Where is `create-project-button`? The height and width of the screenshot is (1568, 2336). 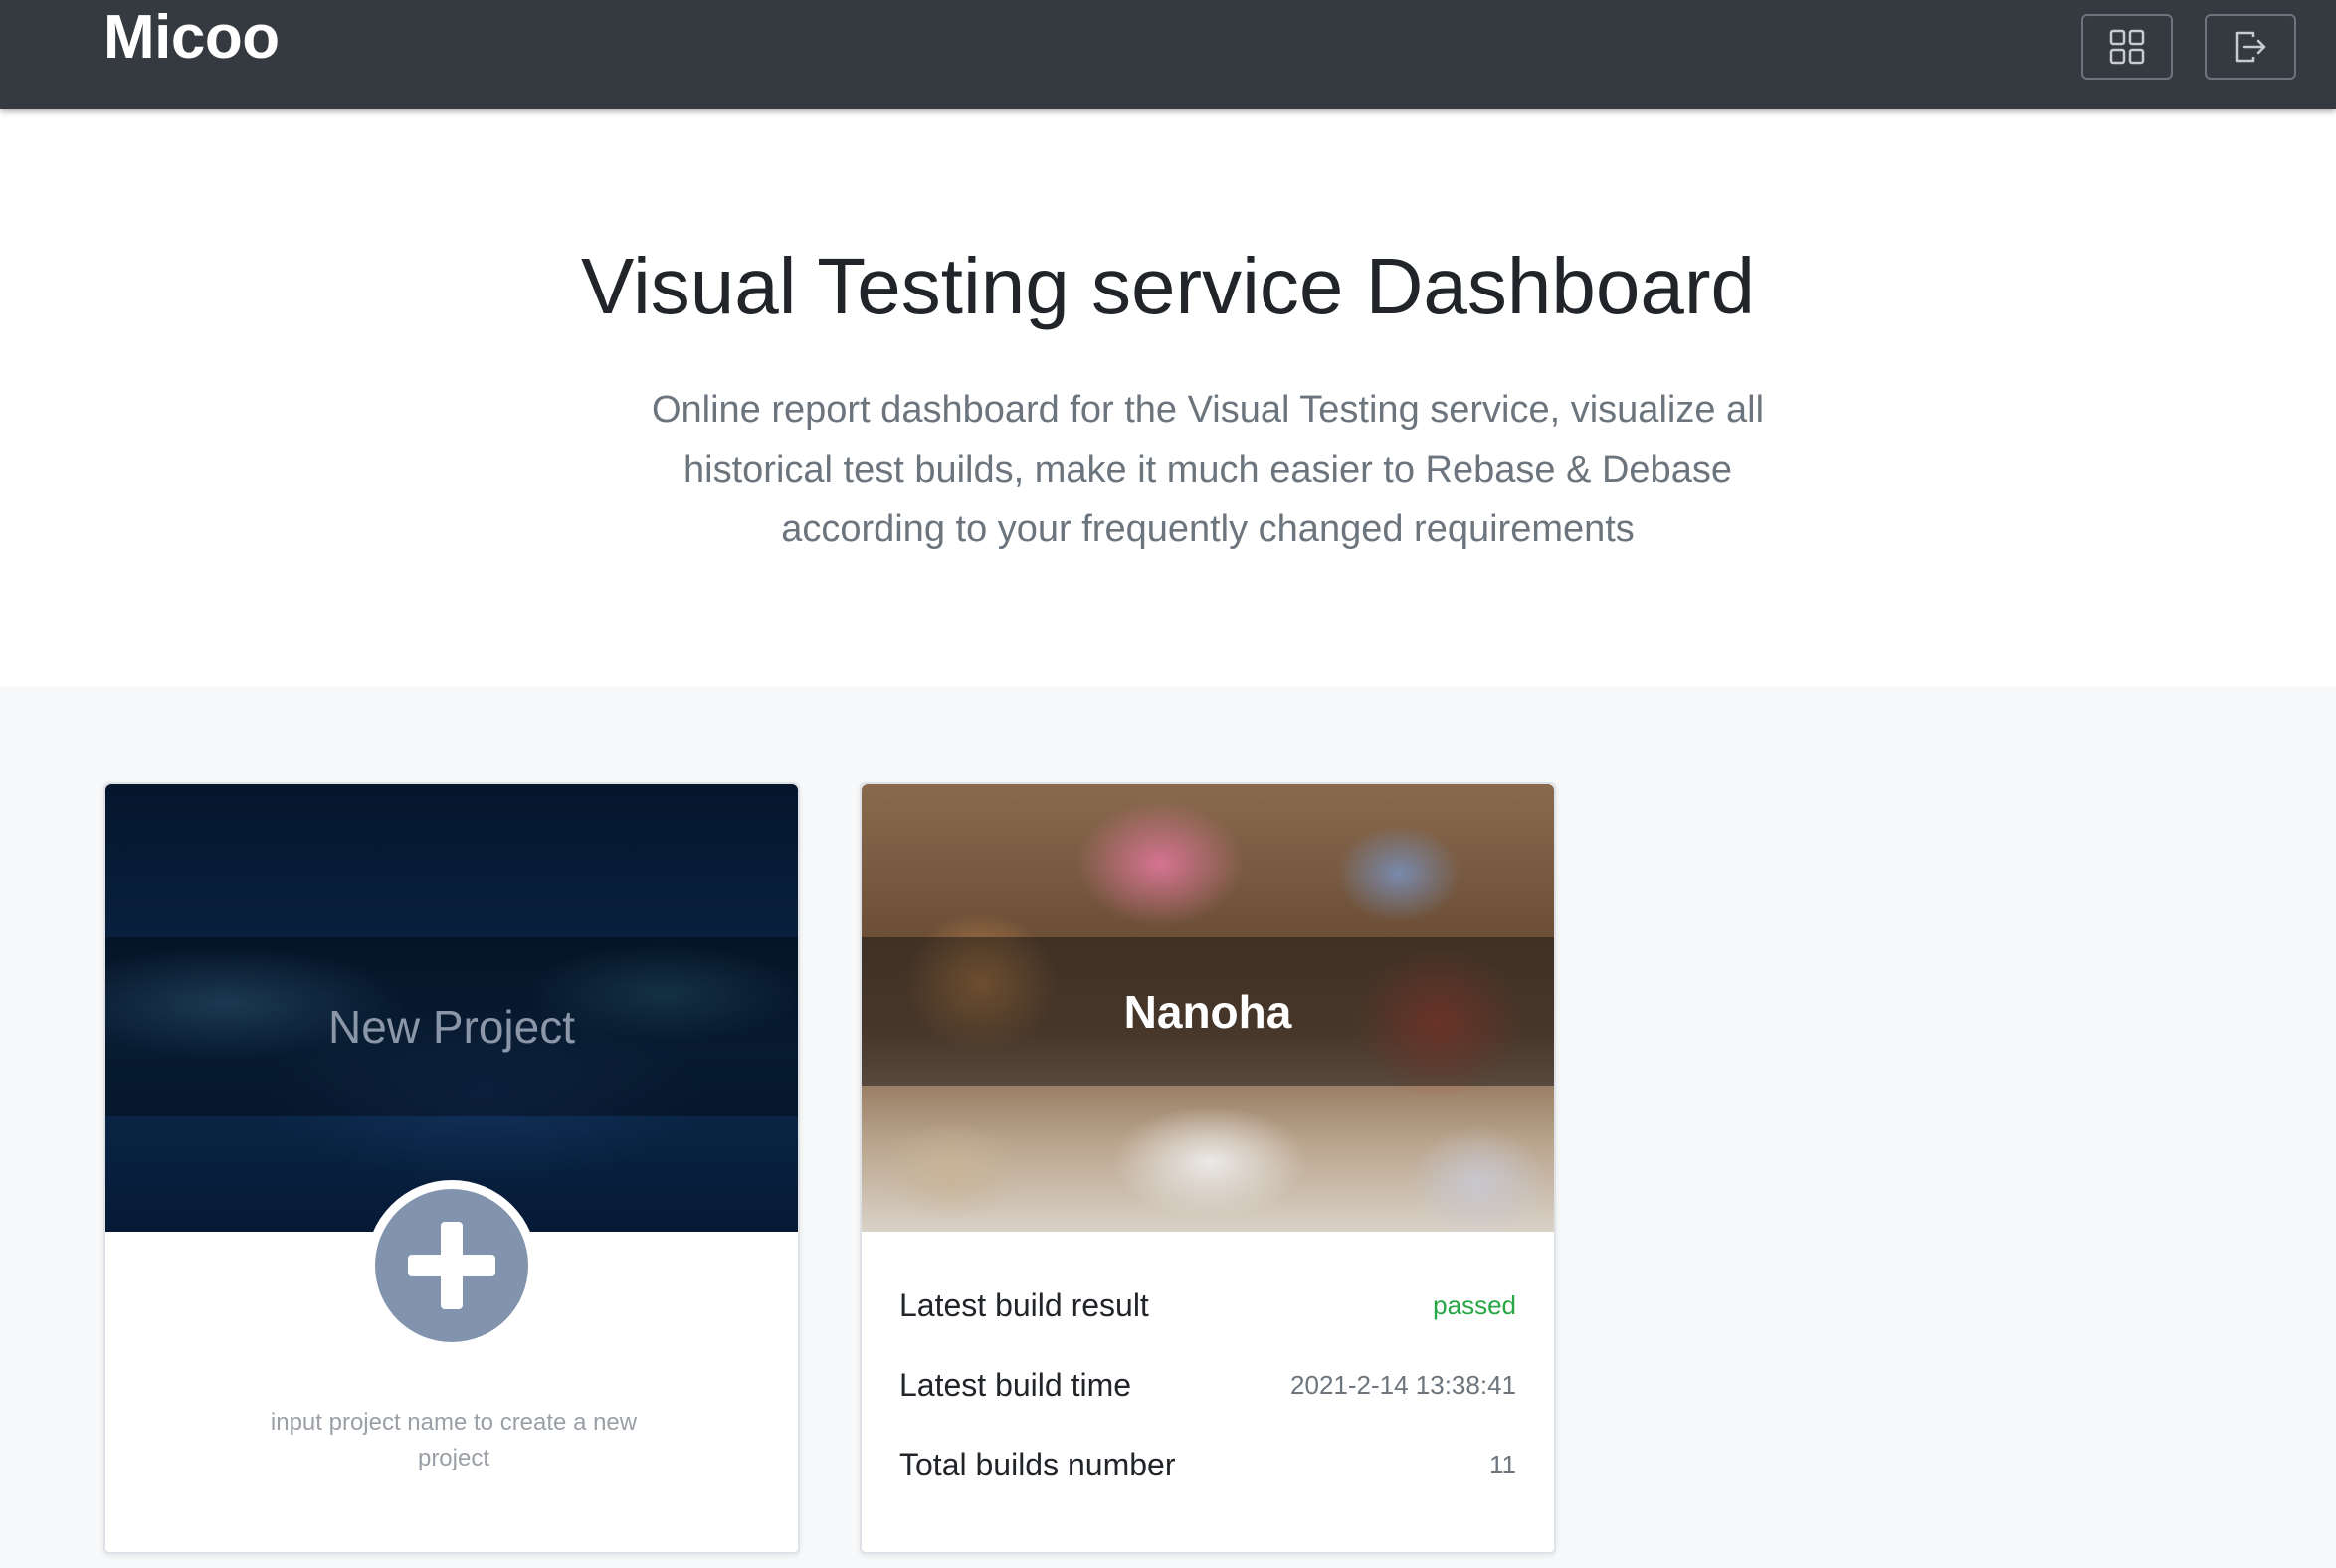
create-project-button is located at coordinates (451, 1265).